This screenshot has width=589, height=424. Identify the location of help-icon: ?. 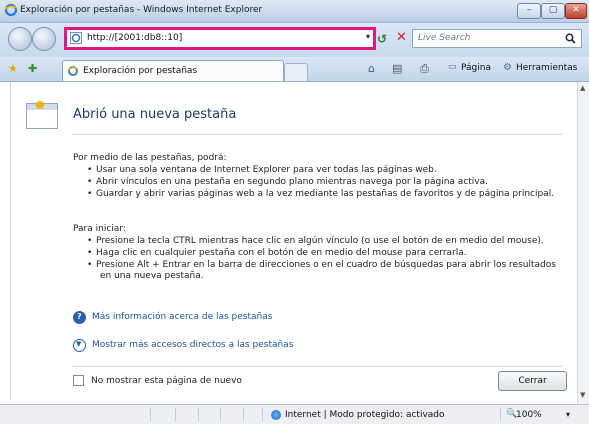
(79, 317).